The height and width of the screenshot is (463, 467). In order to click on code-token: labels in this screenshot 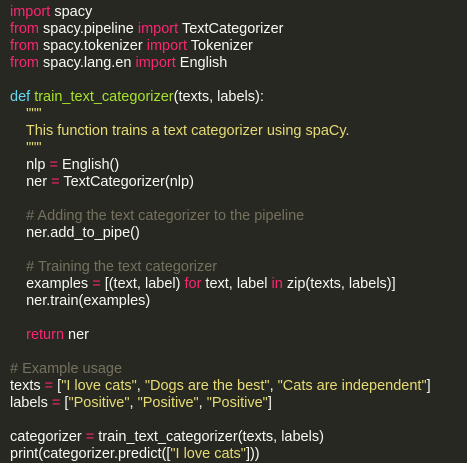, I will do `click(31, 403)`.